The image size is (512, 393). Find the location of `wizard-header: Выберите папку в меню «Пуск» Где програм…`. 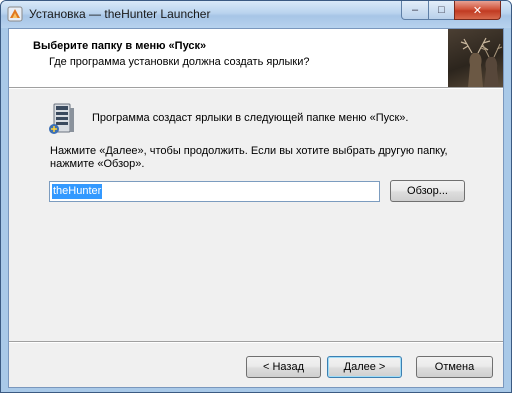

wizard-header: Выберите папку в меню «Пуск» Где програм… is located at coordinates (256, 58).